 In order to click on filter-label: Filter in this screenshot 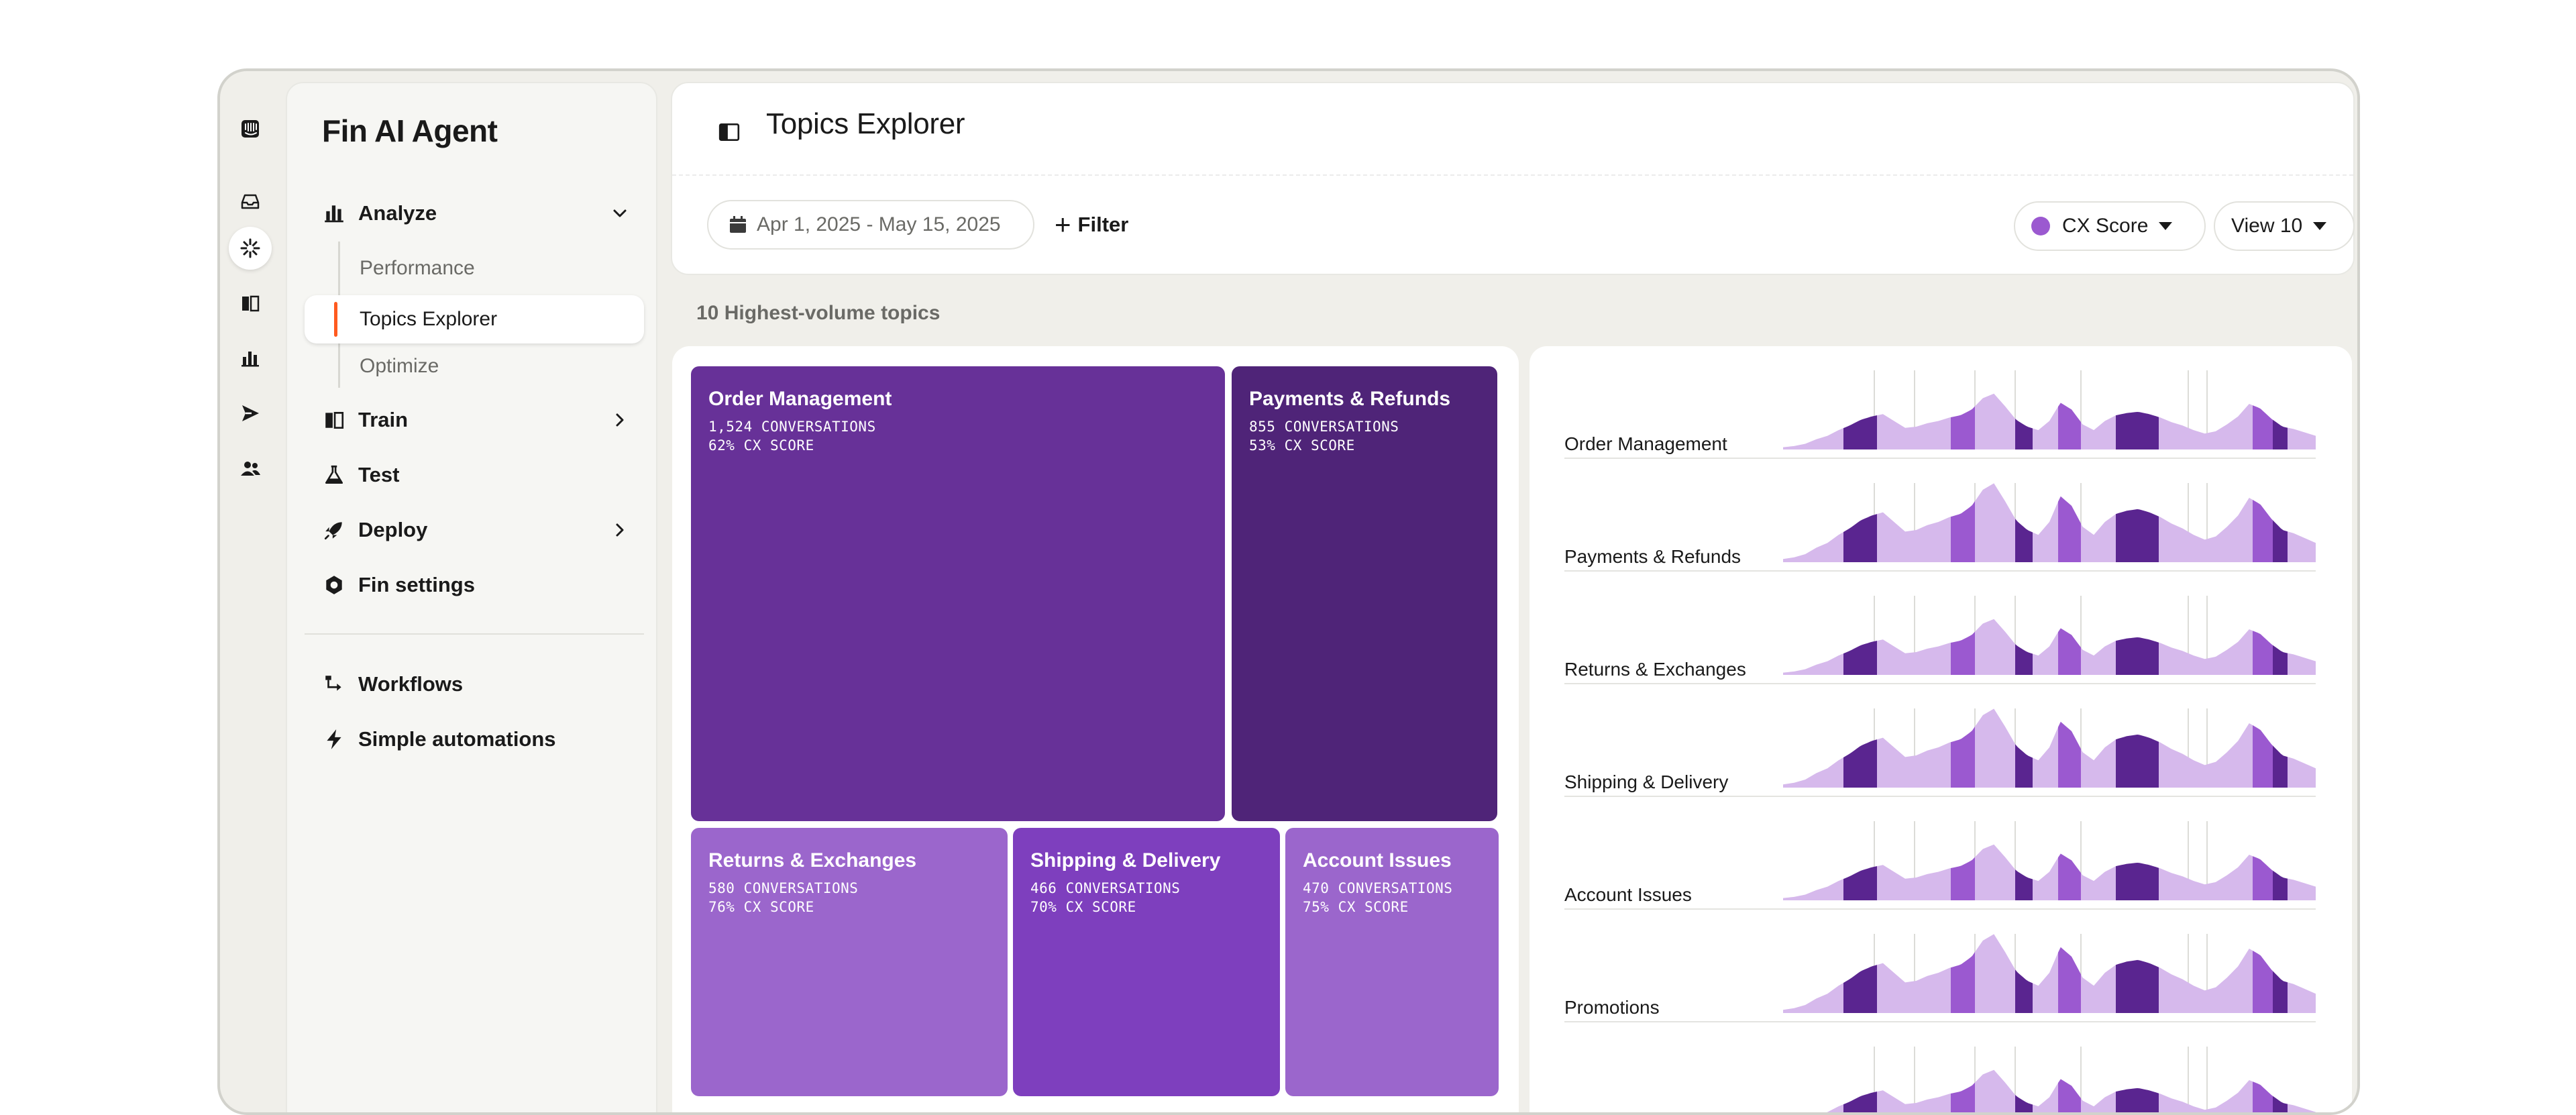, I will do `click(1103, 224)`.